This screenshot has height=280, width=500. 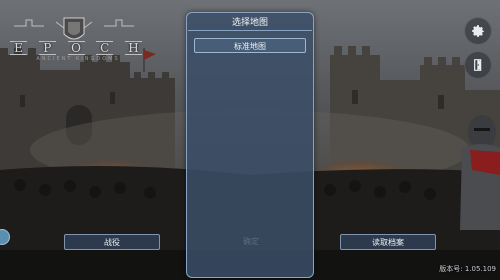 What do you see at coordinates (47, 48) in the screenshot?
I see `logo-letter: P` at bounding box center [47, 48].